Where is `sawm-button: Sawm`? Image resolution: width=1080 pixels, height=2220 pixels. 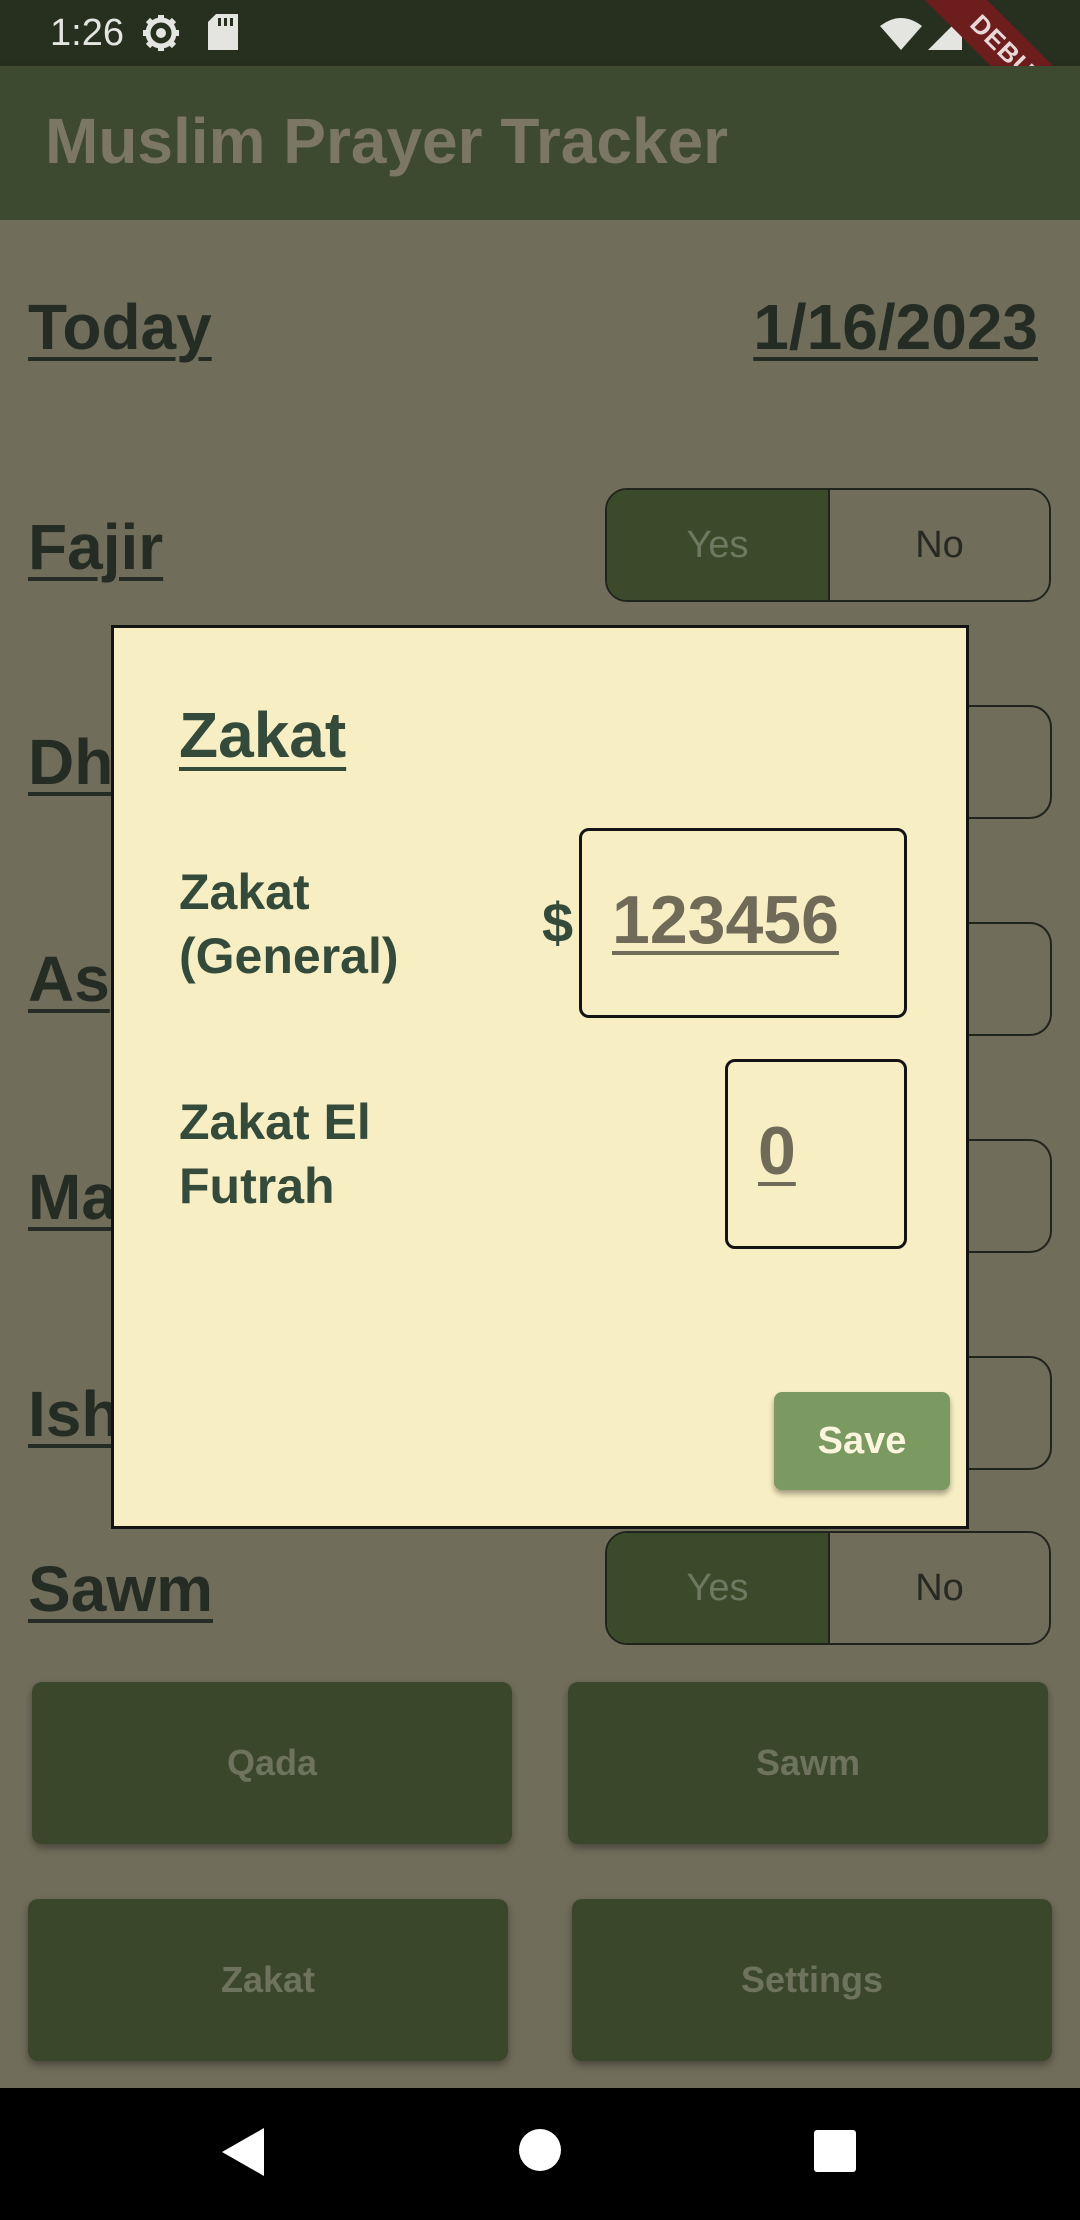
sawm-button: Sawm is located at coordinates (808, 1763).